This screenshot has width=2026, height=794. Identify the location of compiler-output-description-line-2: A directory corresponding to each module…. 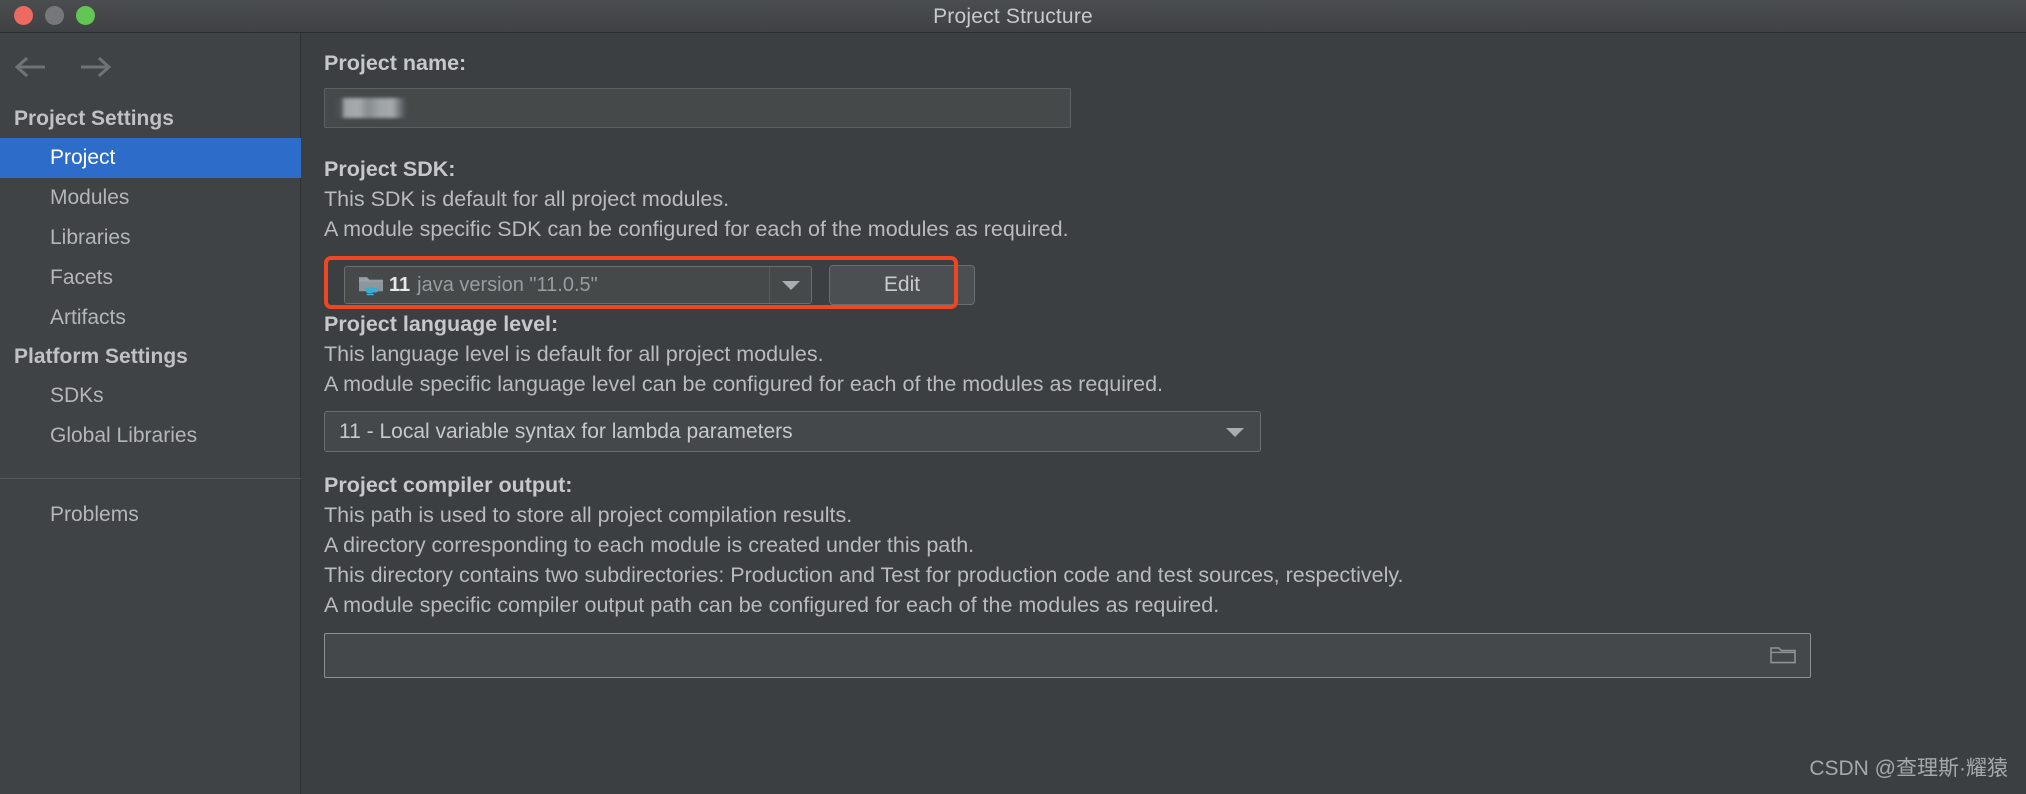
(649, 545).